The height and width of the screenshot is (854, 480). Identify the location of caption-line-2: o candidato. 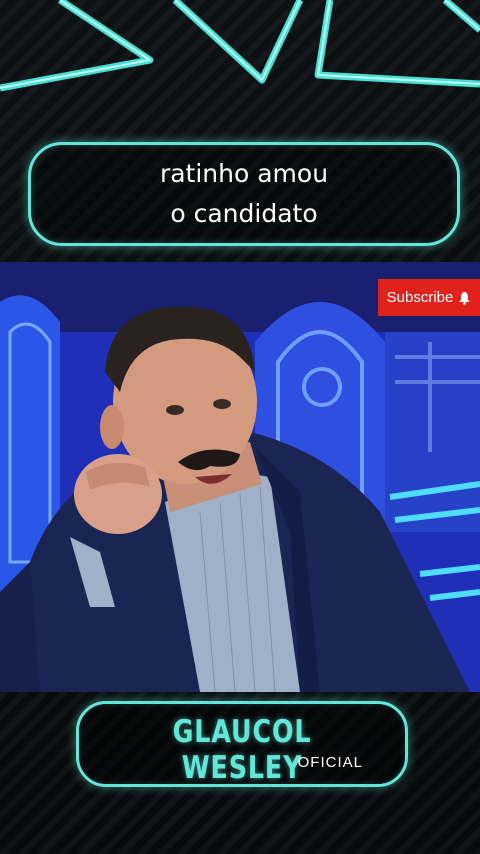
(244, 213).